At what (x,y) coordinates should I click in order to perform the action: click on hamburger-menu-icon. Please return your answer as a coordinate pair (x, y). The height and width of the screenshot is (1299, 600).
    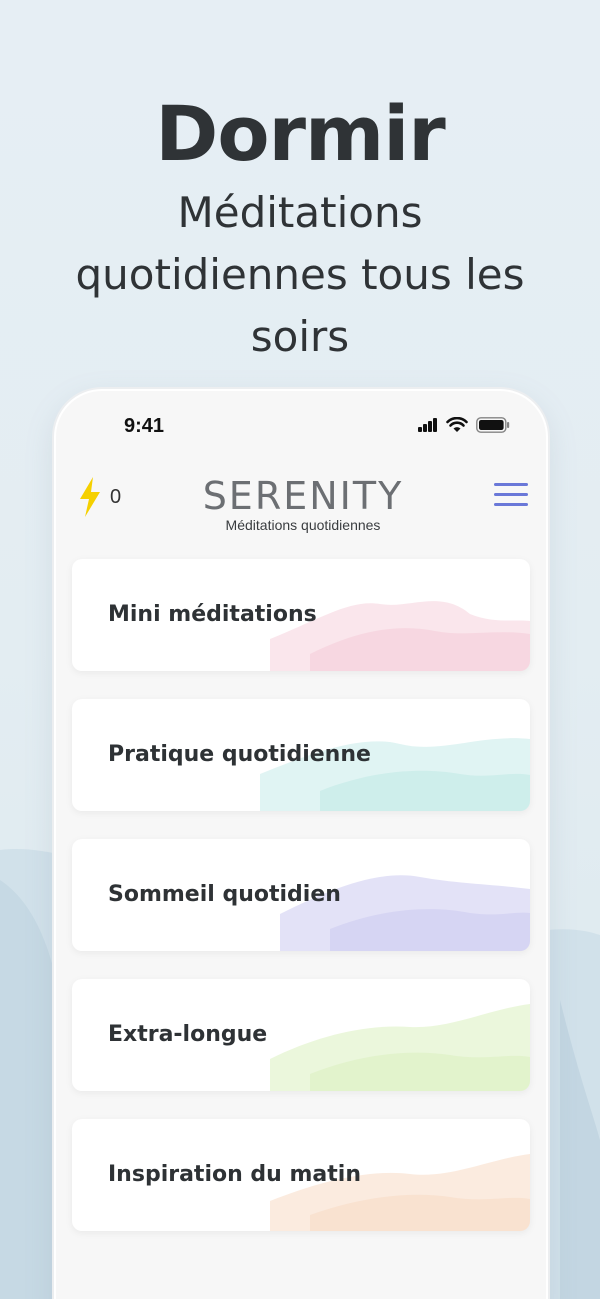
    Looking at the image, I should click on (511, 496).